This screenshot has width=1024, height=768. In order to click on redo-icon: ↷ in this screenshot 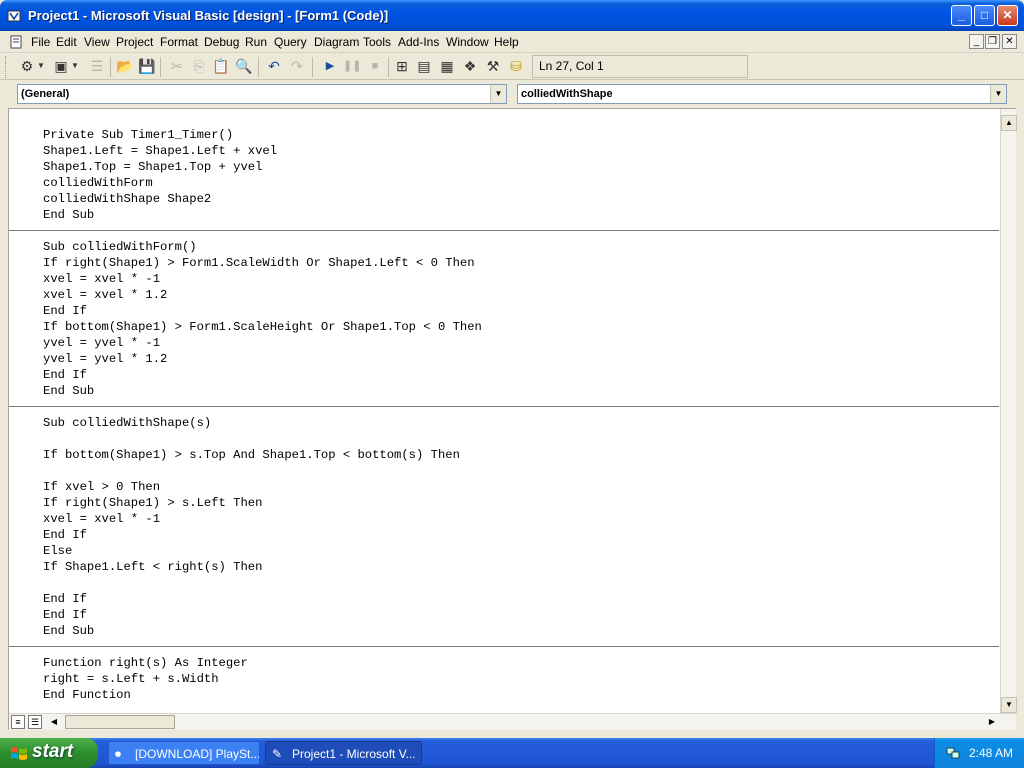, I will do `click(297, 66)`.